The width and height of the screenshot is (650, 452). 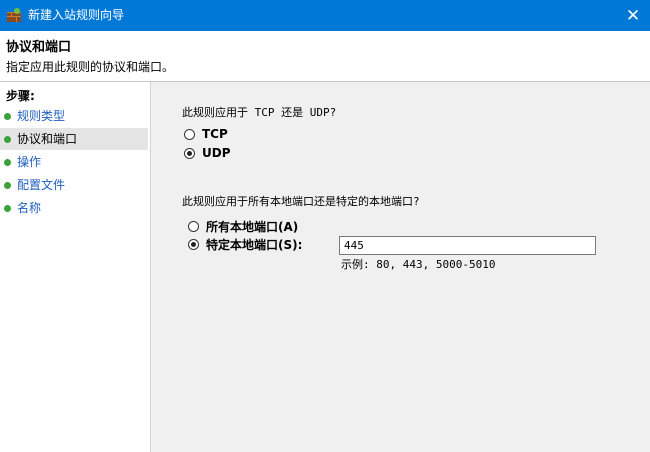 I want to click on radio-tcp-indicator, so click(x=189, y=134).